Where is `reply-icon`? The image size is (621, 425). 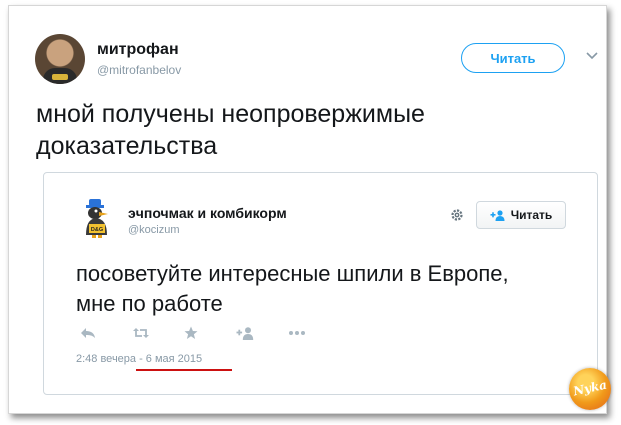 reply-icon is located at coordinates (88, 333).